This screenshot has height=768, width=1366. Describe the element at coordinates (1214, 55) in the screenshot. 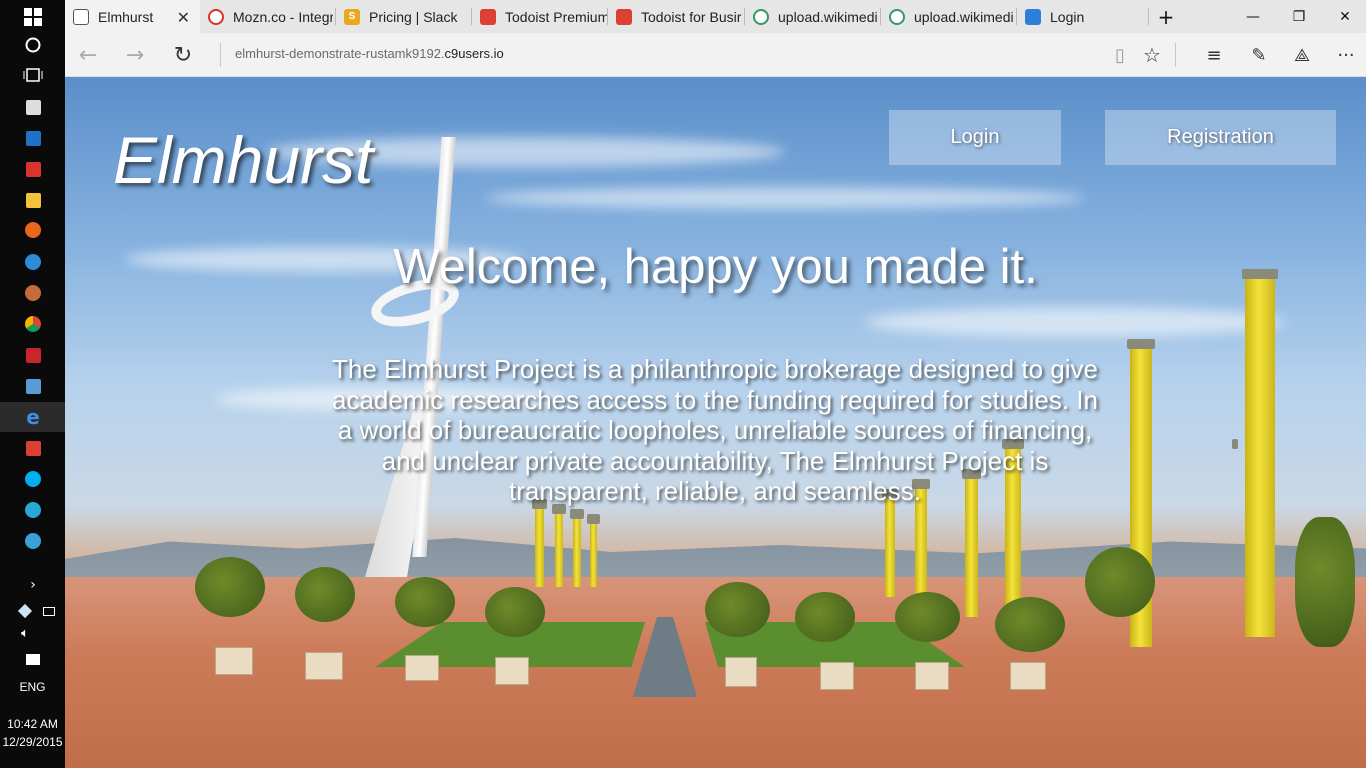

I see `hub-icon: ≡` at that location.